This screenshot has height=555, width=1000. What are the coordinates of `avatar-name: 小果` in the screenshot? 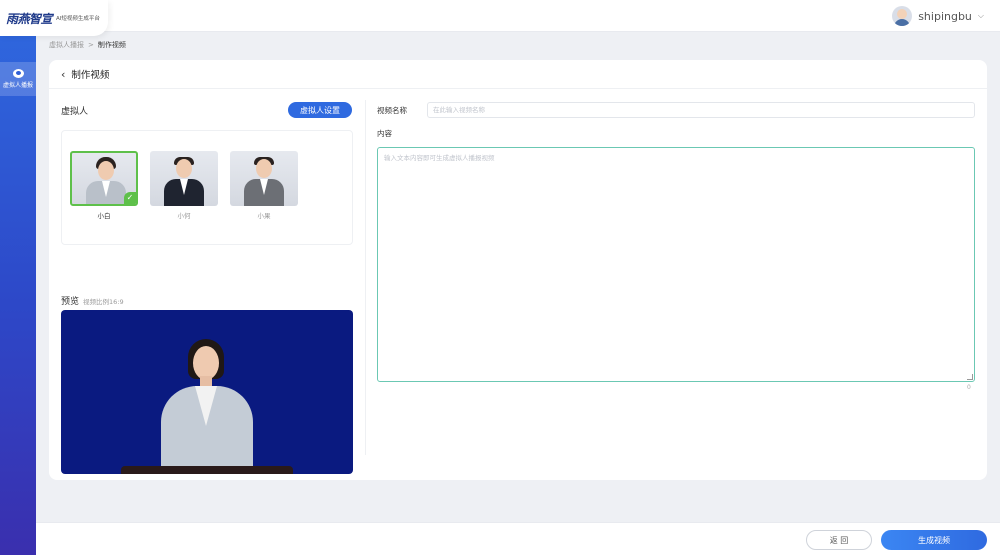 It's located at (264, 216).